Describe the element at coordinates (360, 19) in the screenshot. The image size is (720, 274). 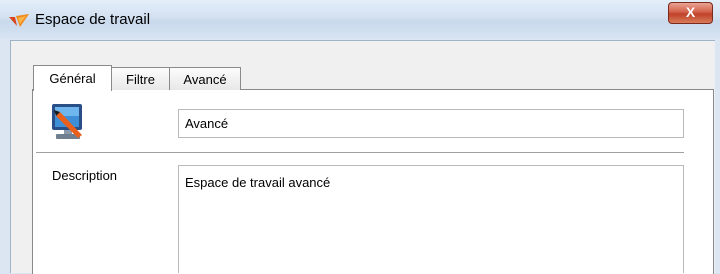
I see `title-bar: Espace de travail X` at that location.